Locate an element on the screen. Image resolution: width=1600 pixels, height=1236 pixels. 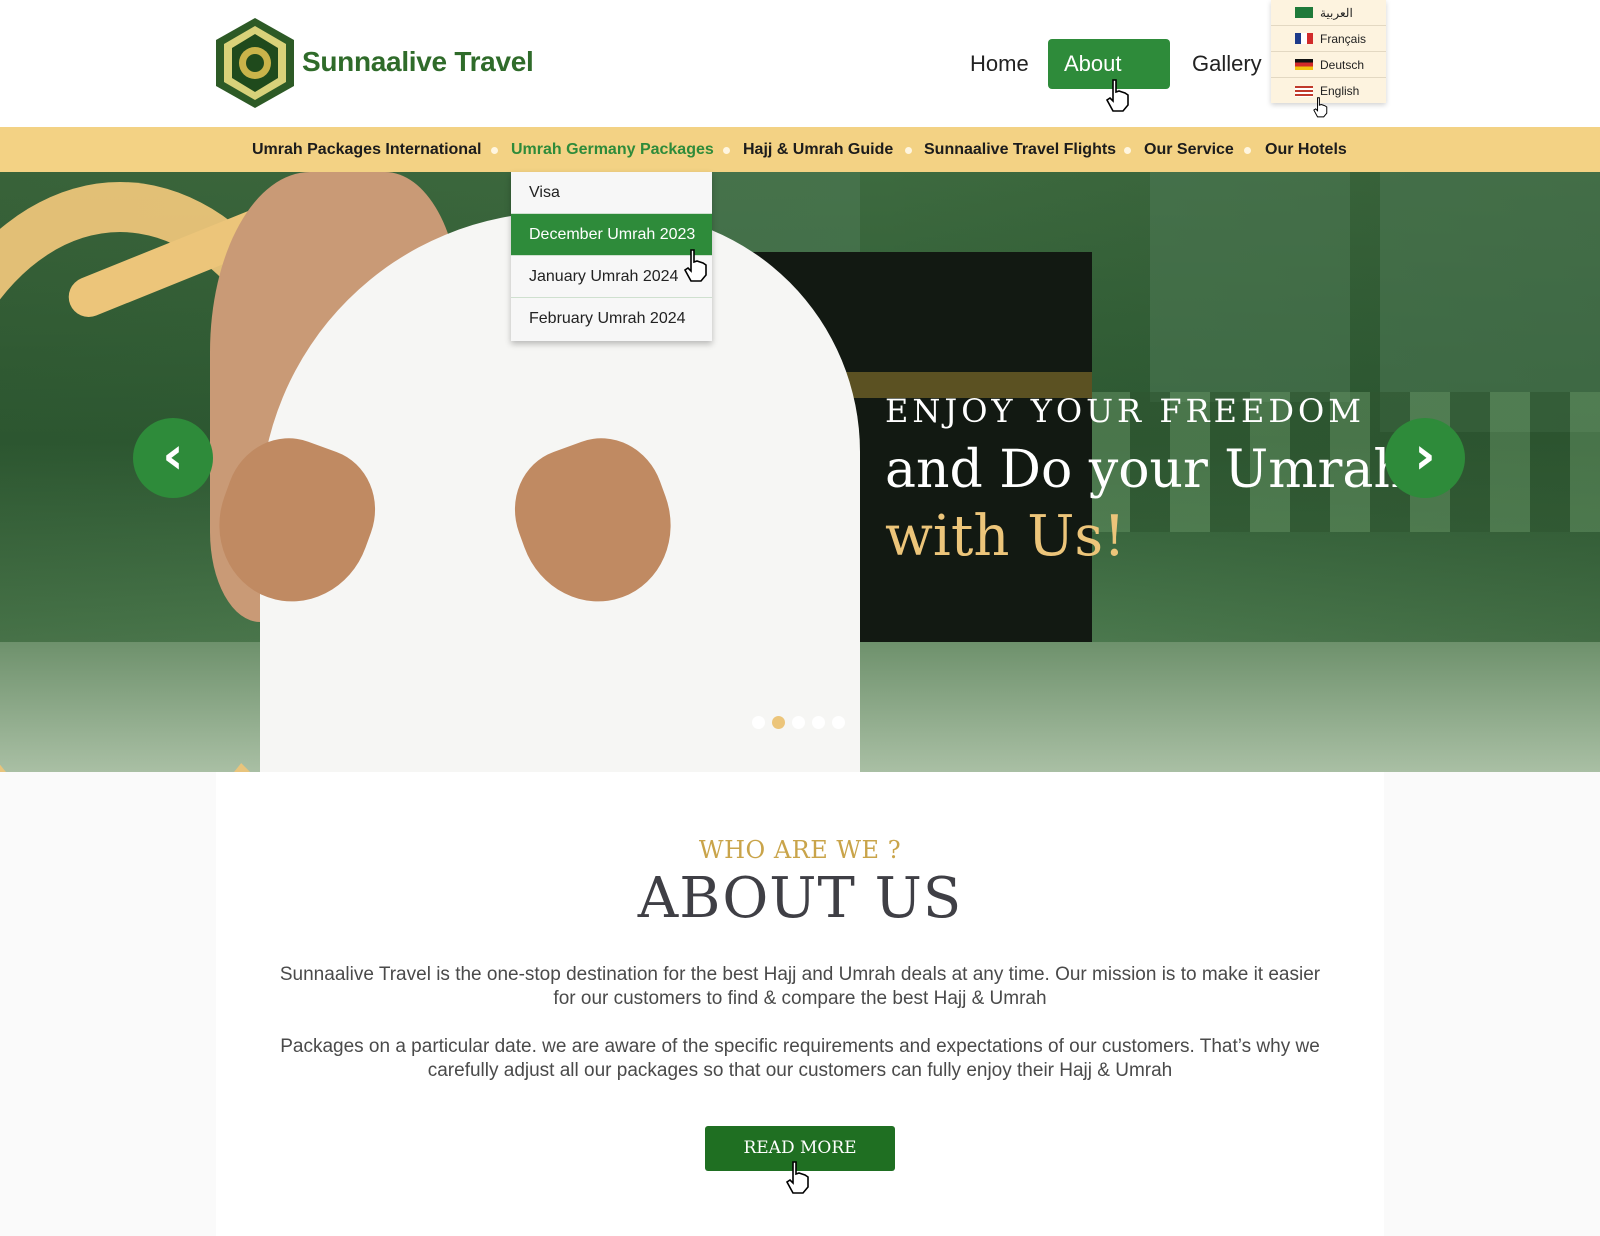
menu-our-service: Our Service is located at coordinates (1189, 149).